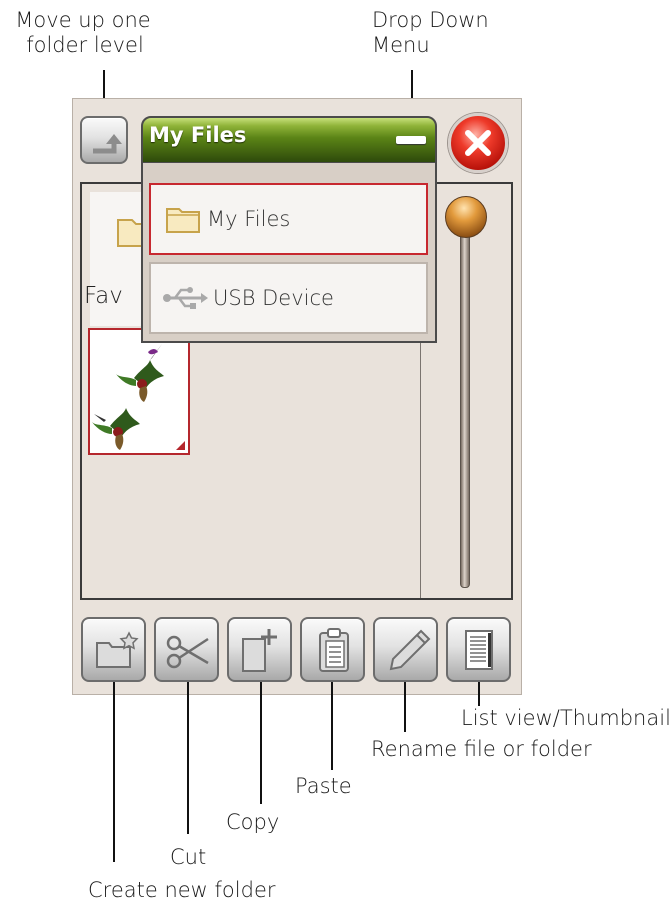 This screenshot has height=914, width=670. What do you see at coordinates (465, 410) in the screenshot?
I see `scrollbar-track` at bounding box center [465, 410].